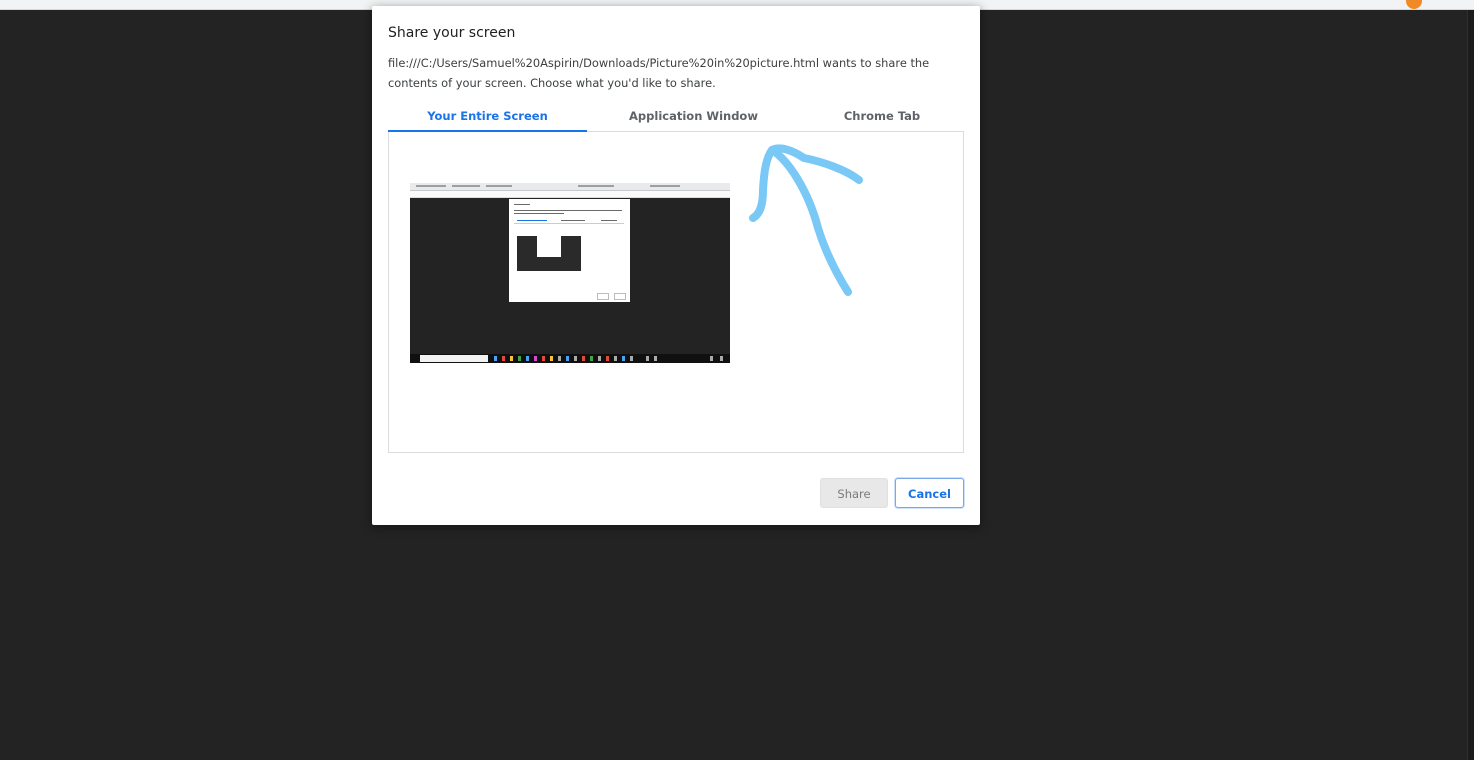 The width and height of the screenshot is (1474, 760). Describe the element at coordinates (676, 494) in the screenshot. I see `dialog-footer: Share Cancel` at that location.